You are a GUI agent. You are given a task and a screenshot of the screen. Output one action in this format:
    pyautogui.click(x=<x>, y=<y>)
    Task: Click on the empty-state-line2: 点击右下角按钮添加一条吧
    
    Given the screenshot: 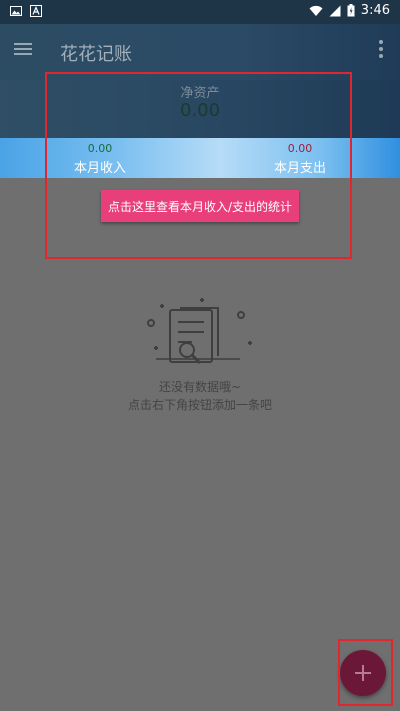 What is the action you would take?
    pyautogui.click(x=199, y=405)
    